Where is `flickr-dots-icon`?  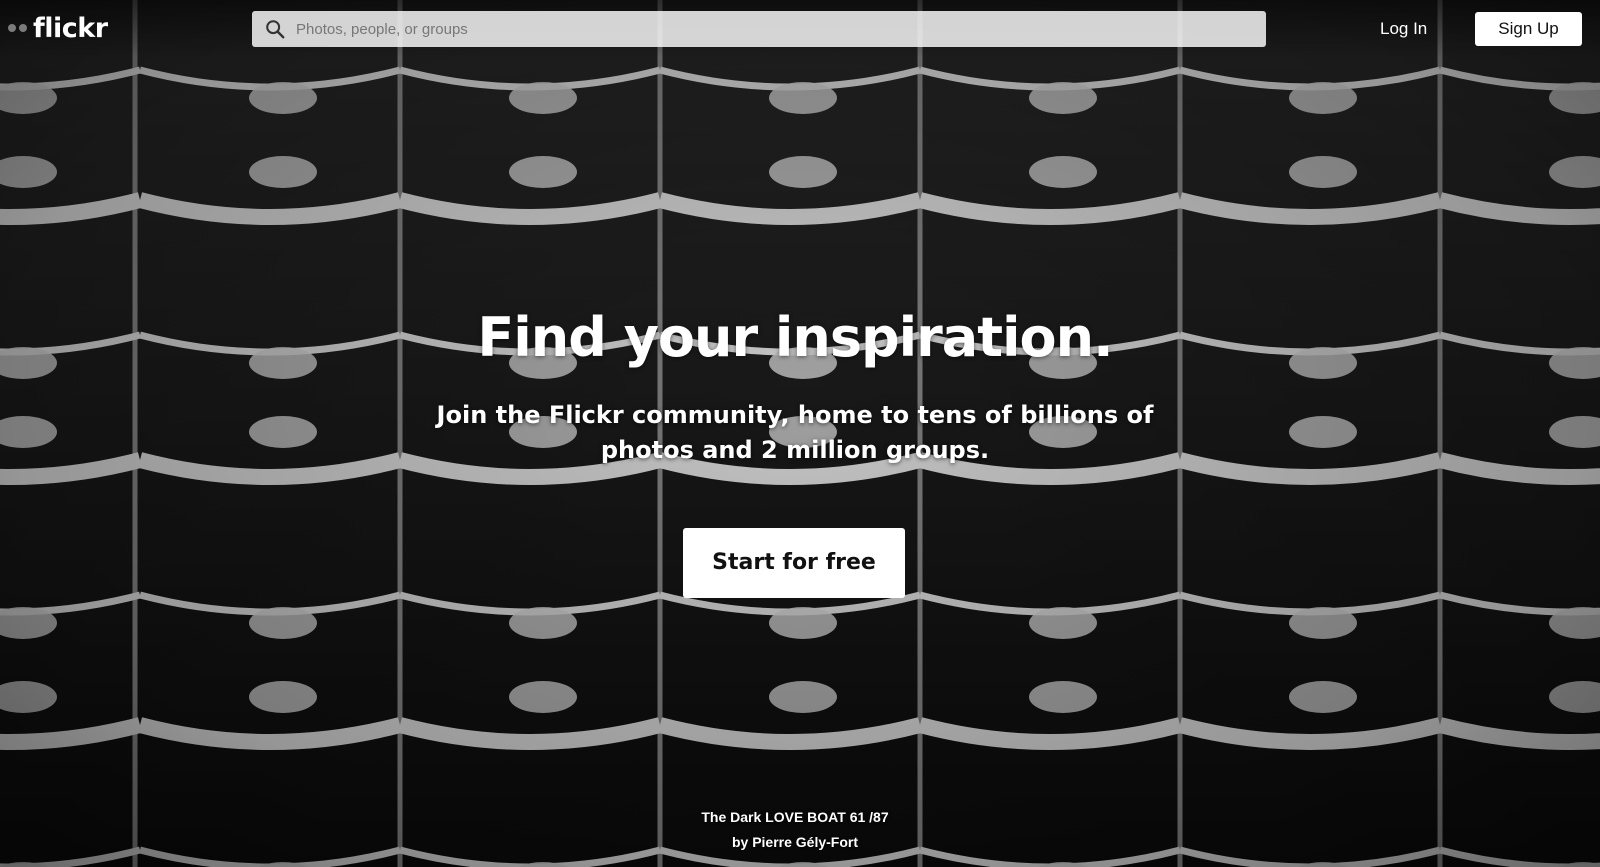 flickr-dots-icon is located at coordinates (17, 28).